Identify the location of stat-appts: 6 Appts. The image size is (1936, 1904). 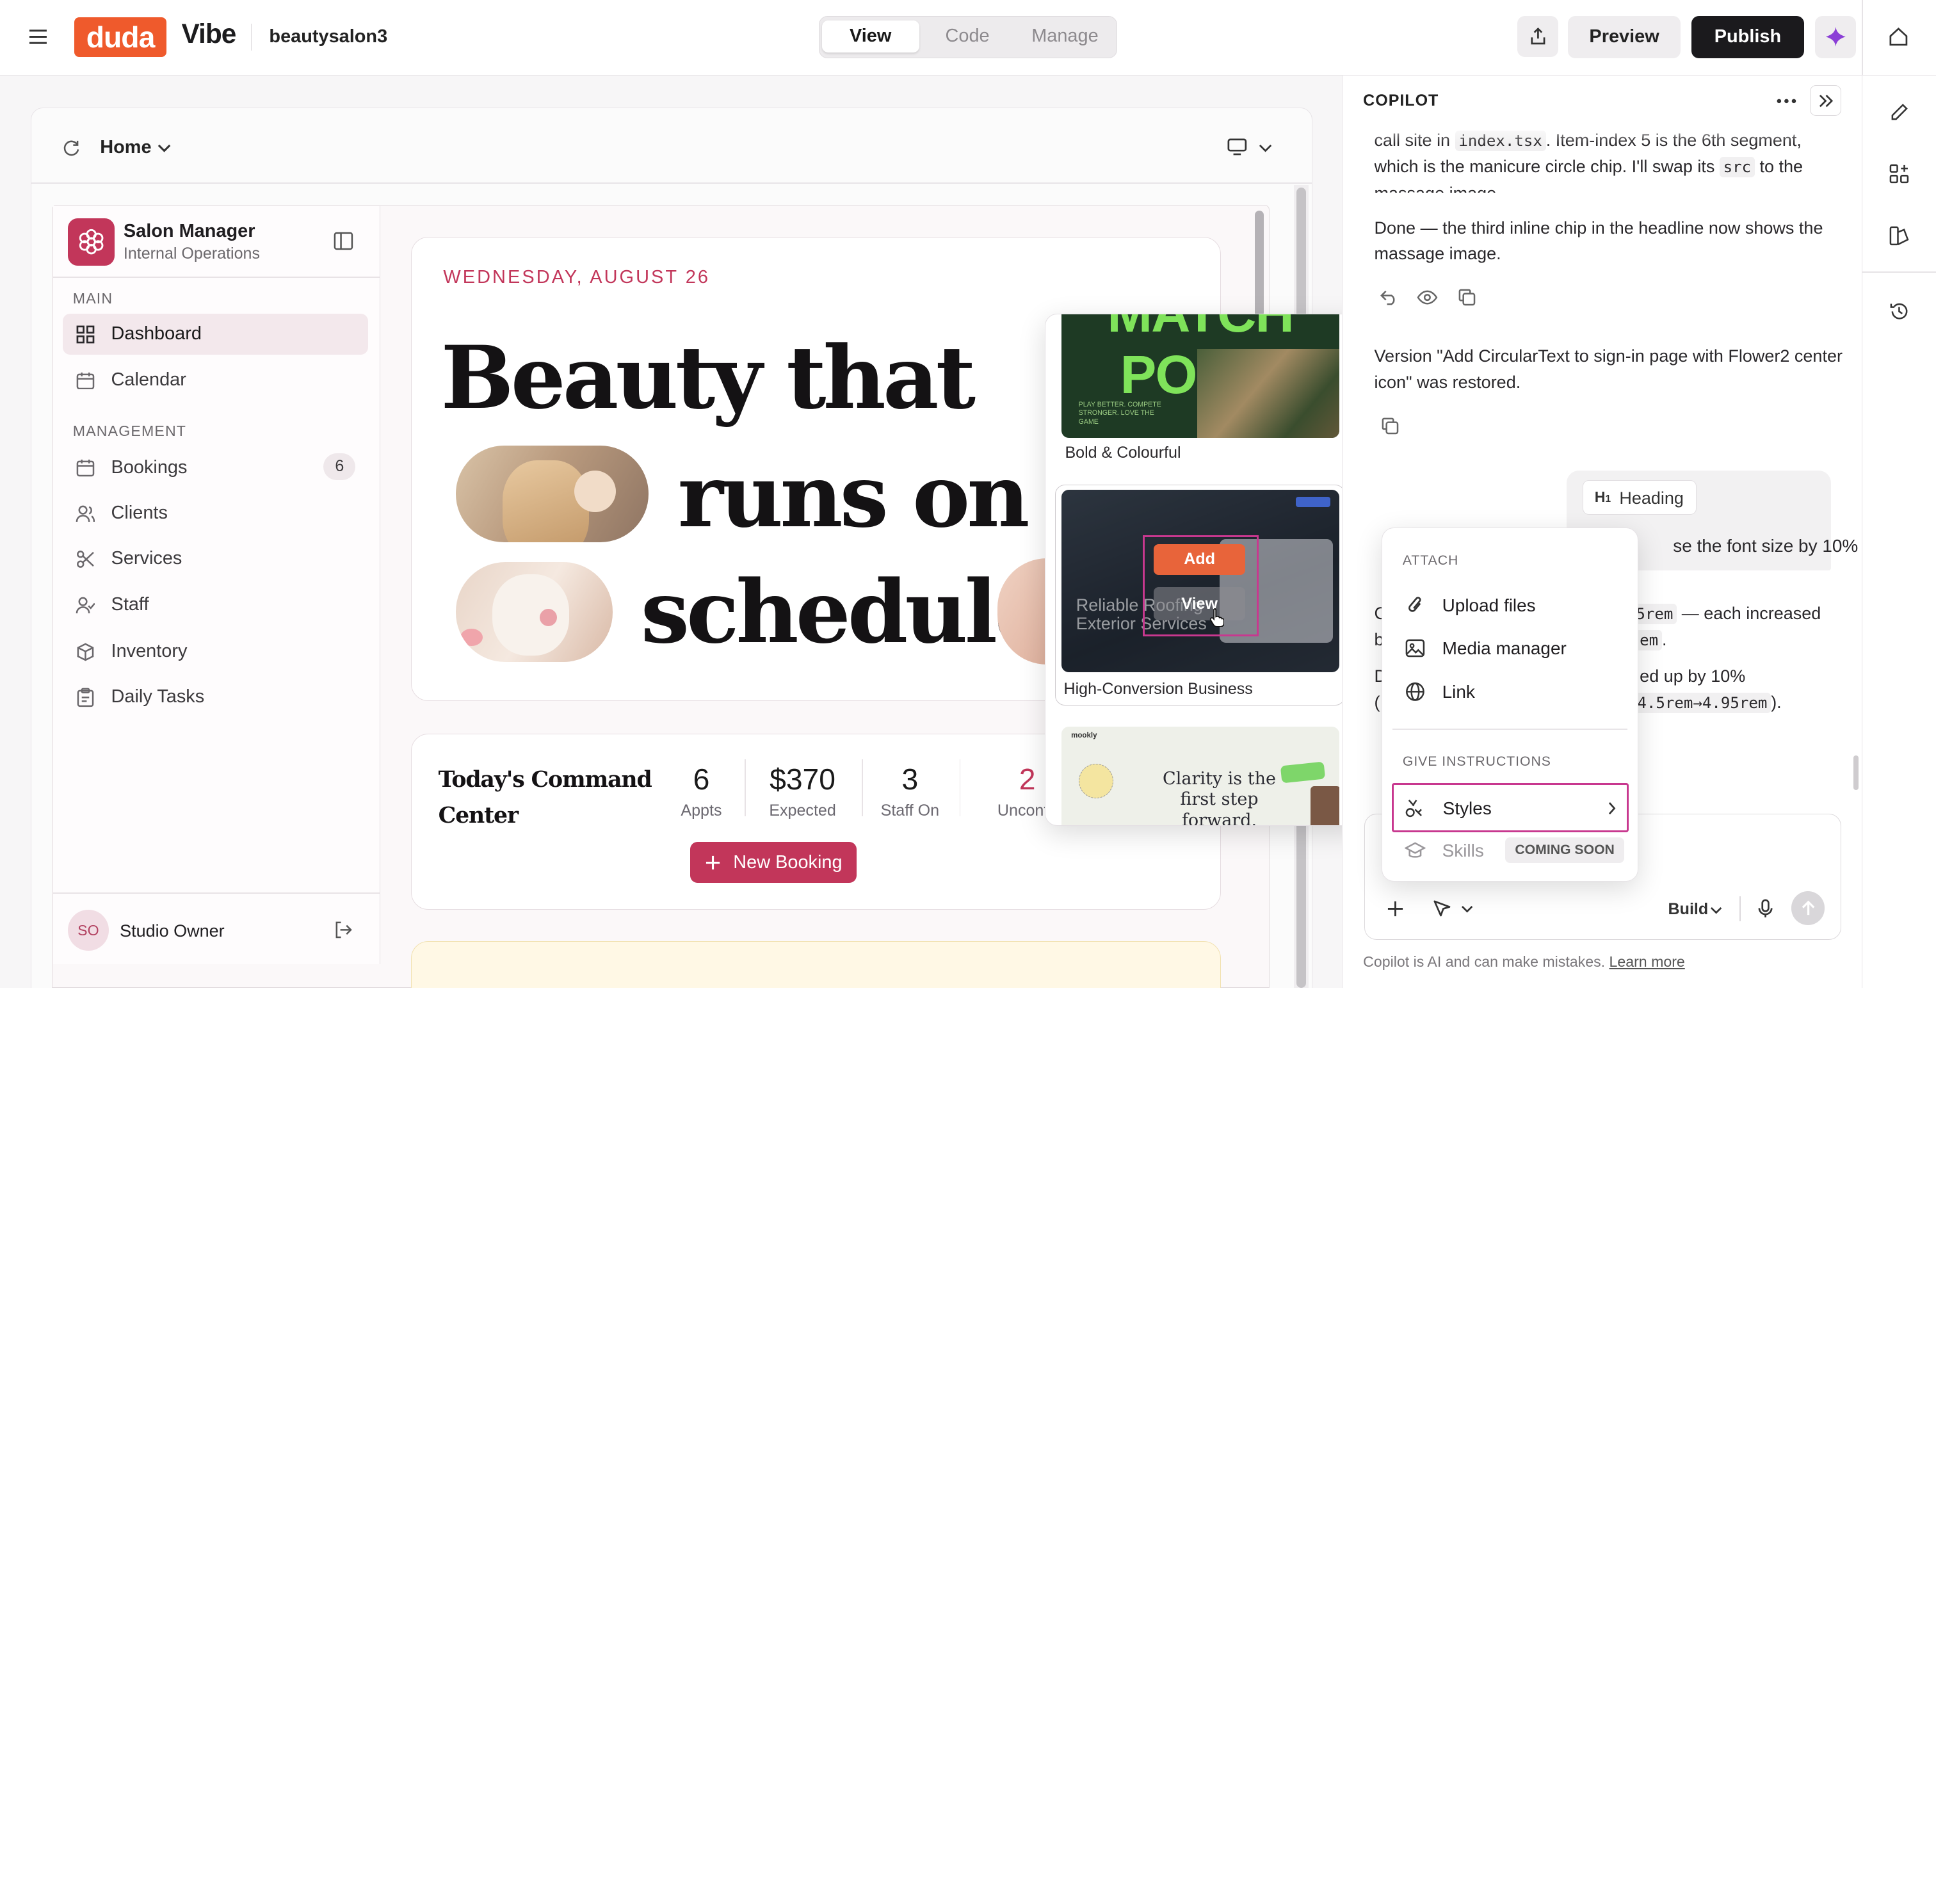
(701, 790).